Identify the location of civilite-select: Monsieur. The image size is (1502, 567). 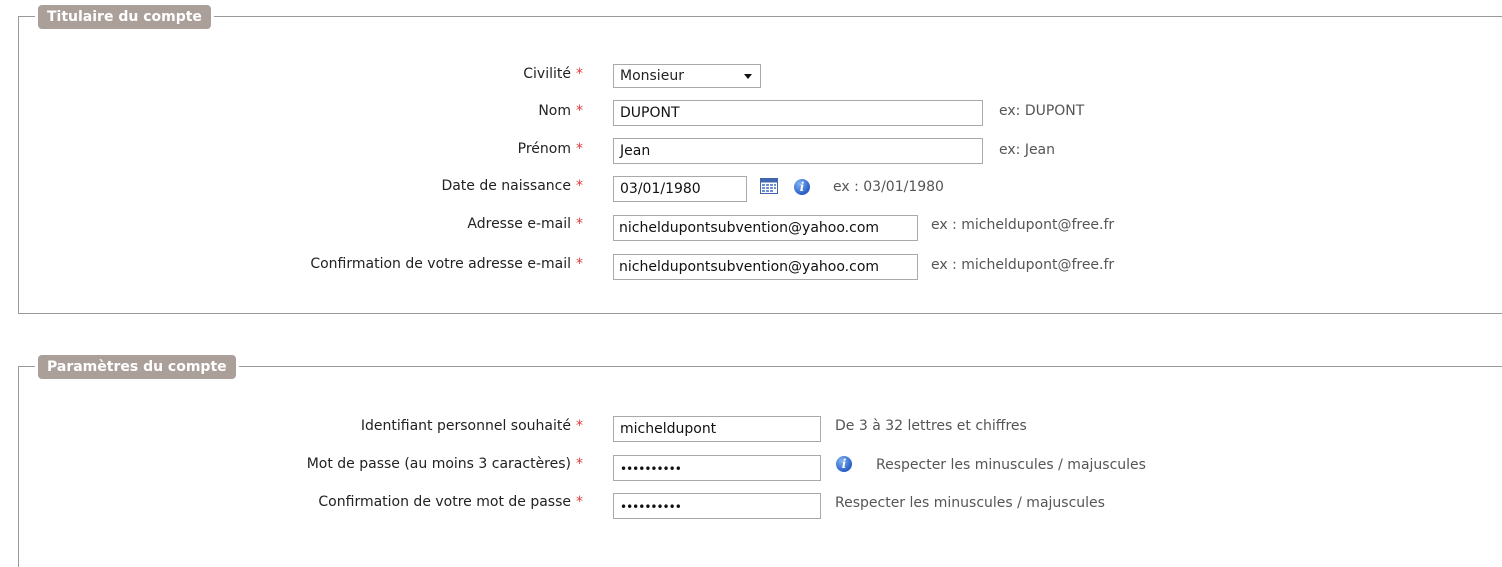
(687, 76).